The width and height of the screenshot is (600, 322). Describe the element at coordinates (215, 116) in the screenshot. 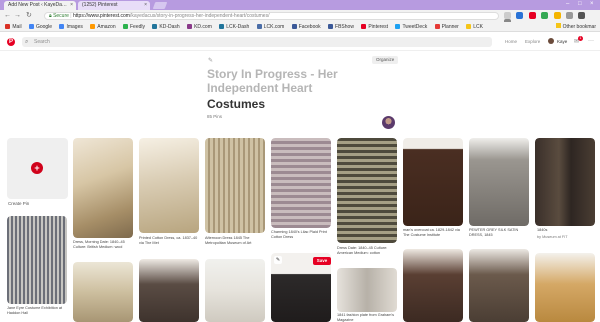

I see `pin-count: 85 Pins` at that location.